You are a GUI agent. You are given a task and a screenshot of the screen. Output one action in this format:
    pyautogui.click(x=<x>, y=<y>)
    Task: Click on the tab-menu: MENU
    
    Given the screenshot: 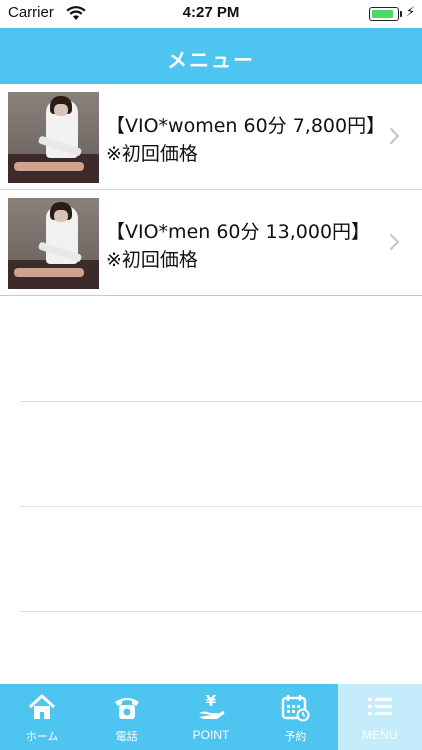 What is the action you would take?
    pyautogui.click(x=379, y=717)
    